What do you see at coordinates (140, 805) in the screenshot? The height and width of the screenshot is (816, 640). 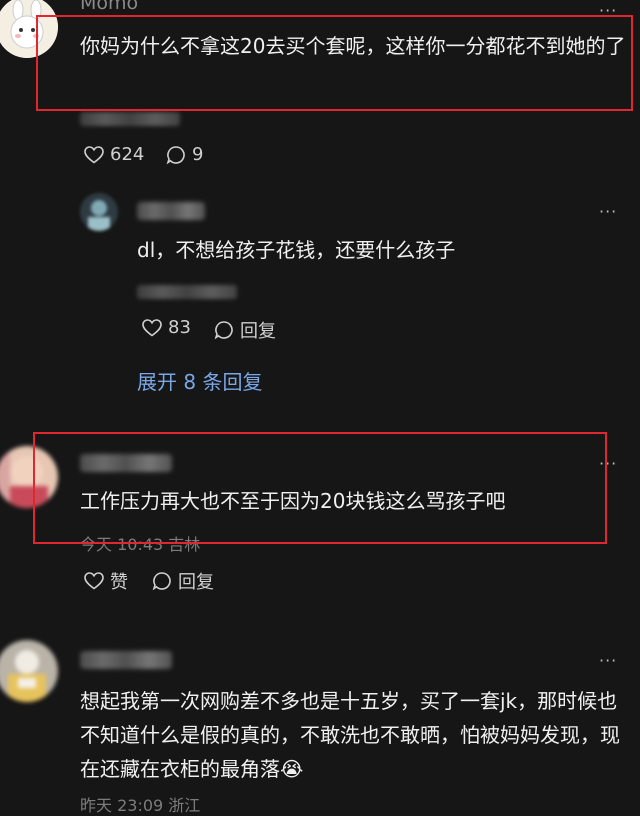 I see `comment-meta: 昨天 23:09 浙江` at bounding box center [140, 805].